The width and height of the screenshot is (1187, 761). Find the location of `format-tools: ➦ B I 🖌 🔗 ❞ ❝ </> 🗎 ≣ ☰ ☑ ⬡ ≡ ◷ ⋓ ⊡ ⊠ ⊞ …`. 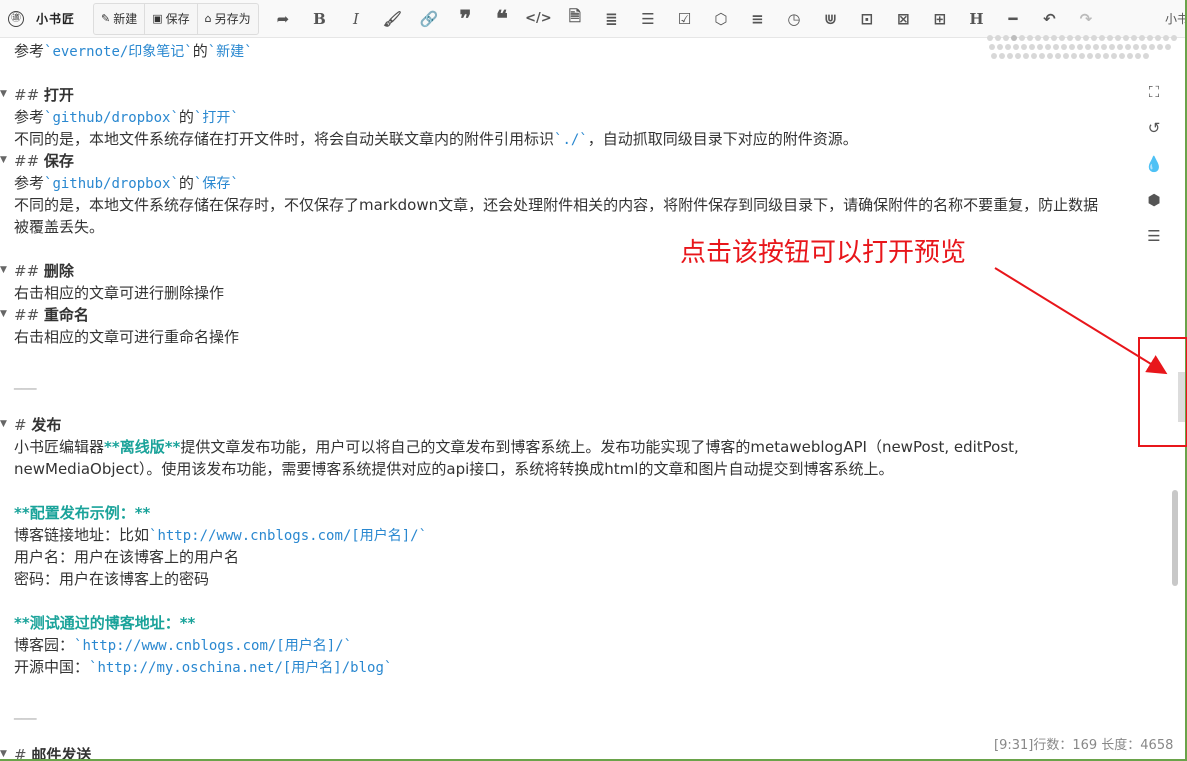

format-tools: ➦ B I 🖌 🔗 ❞ ❝ </> 🗎 ≣ ☰ ☑ ⬡ ≡ ◷ ⋓ ⊡ ⊠ ⊞ … is located at coordinates (685, 19).